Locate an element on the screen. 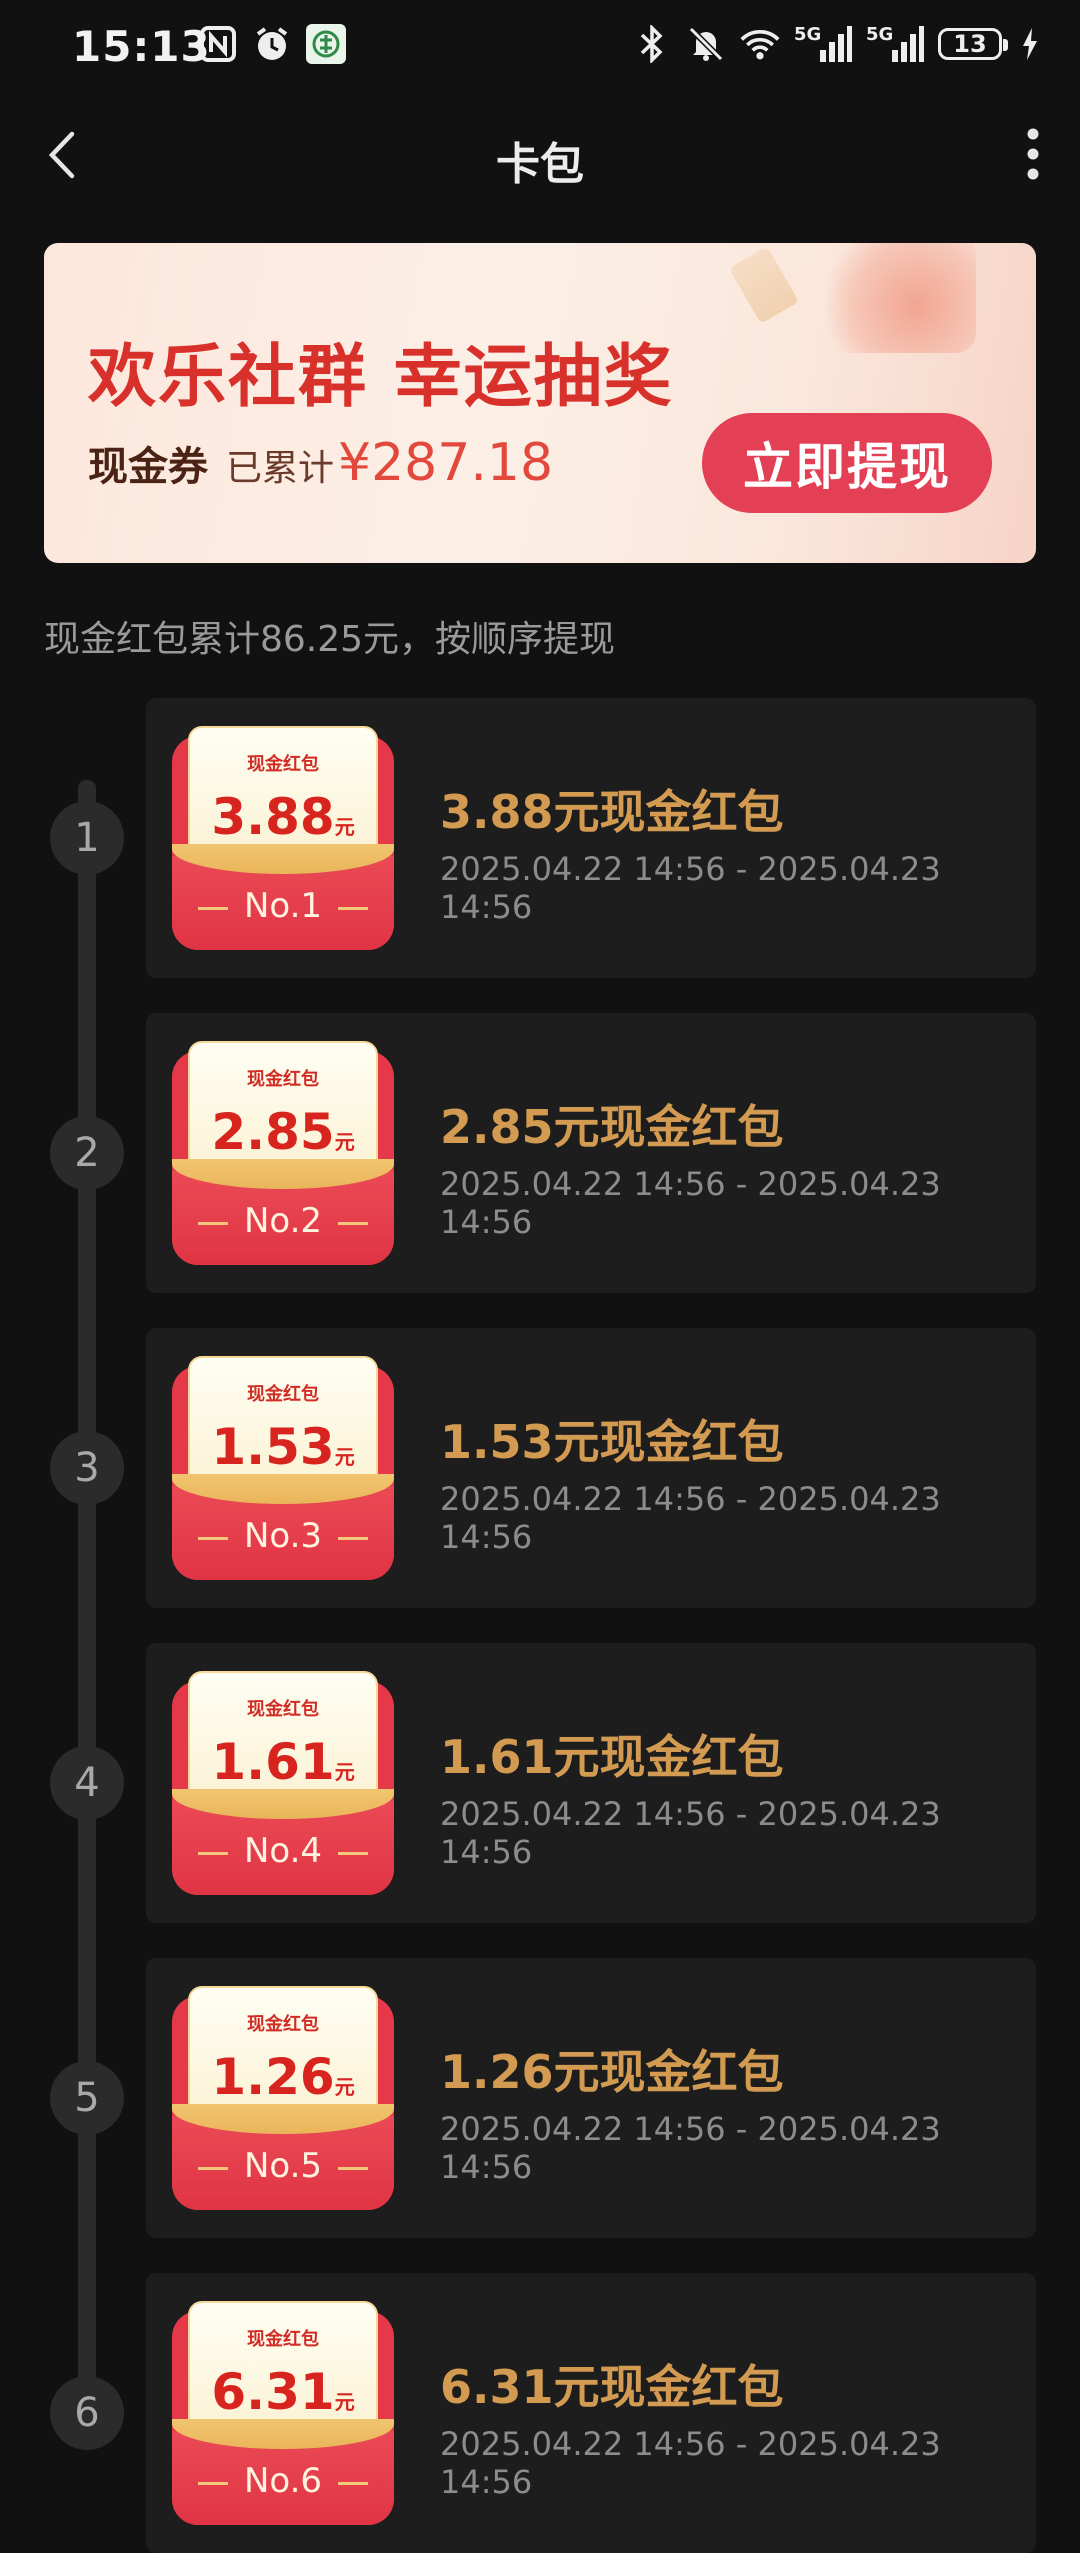 This screenshot has height=2553, width=1080. red-packet-title: 1.26元现金红包 is located at coordinates (612, 2072).